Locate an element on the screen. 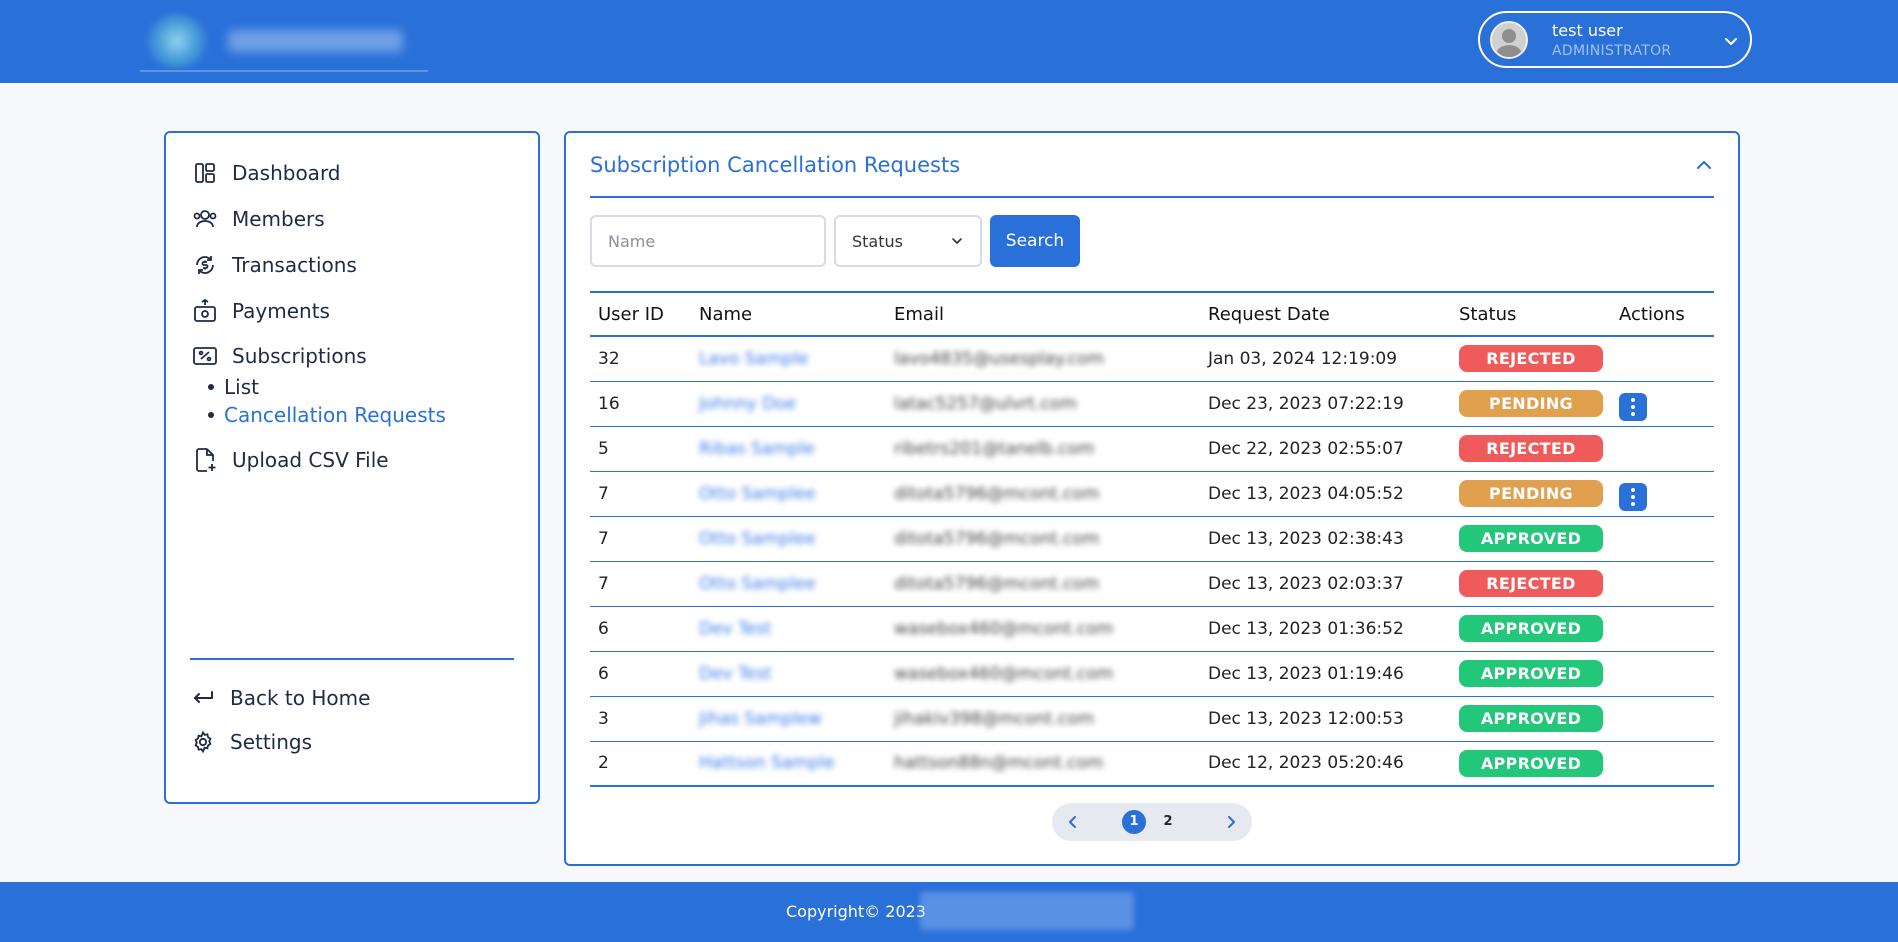 This screenshot has height=942, width=1898. name-search-input is located at coordinates (708, 241).